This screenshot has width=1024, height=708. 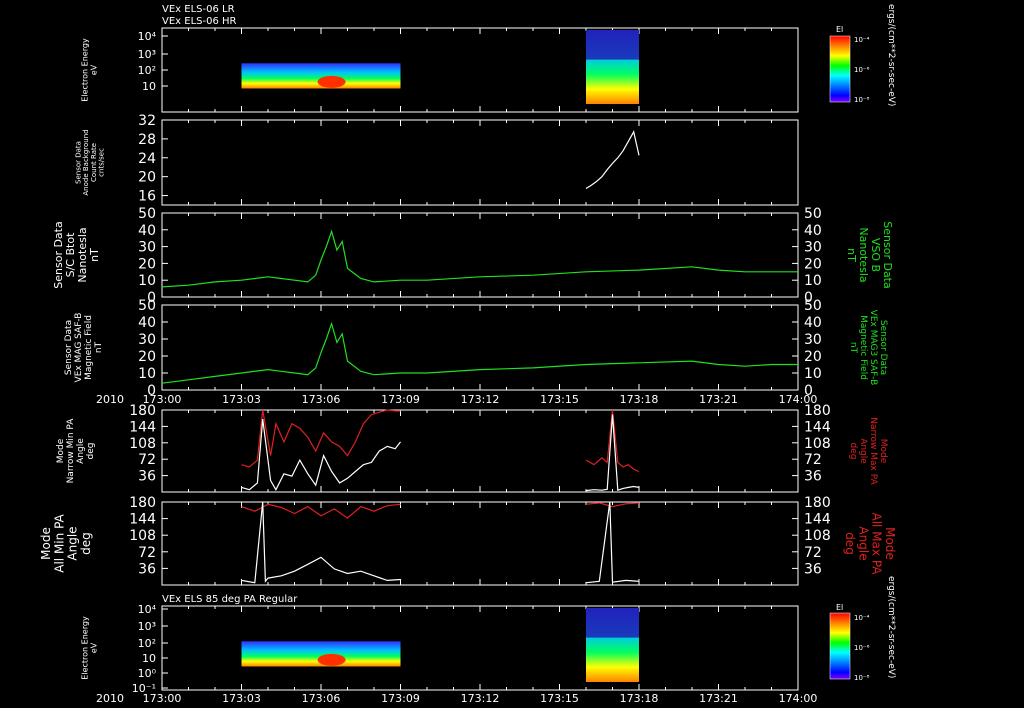 What do you see at coordinates (199, 21) in the screenshot?
I see `header-title-hr: VEx ELS-06 HR` at bounding box center [199, 21].